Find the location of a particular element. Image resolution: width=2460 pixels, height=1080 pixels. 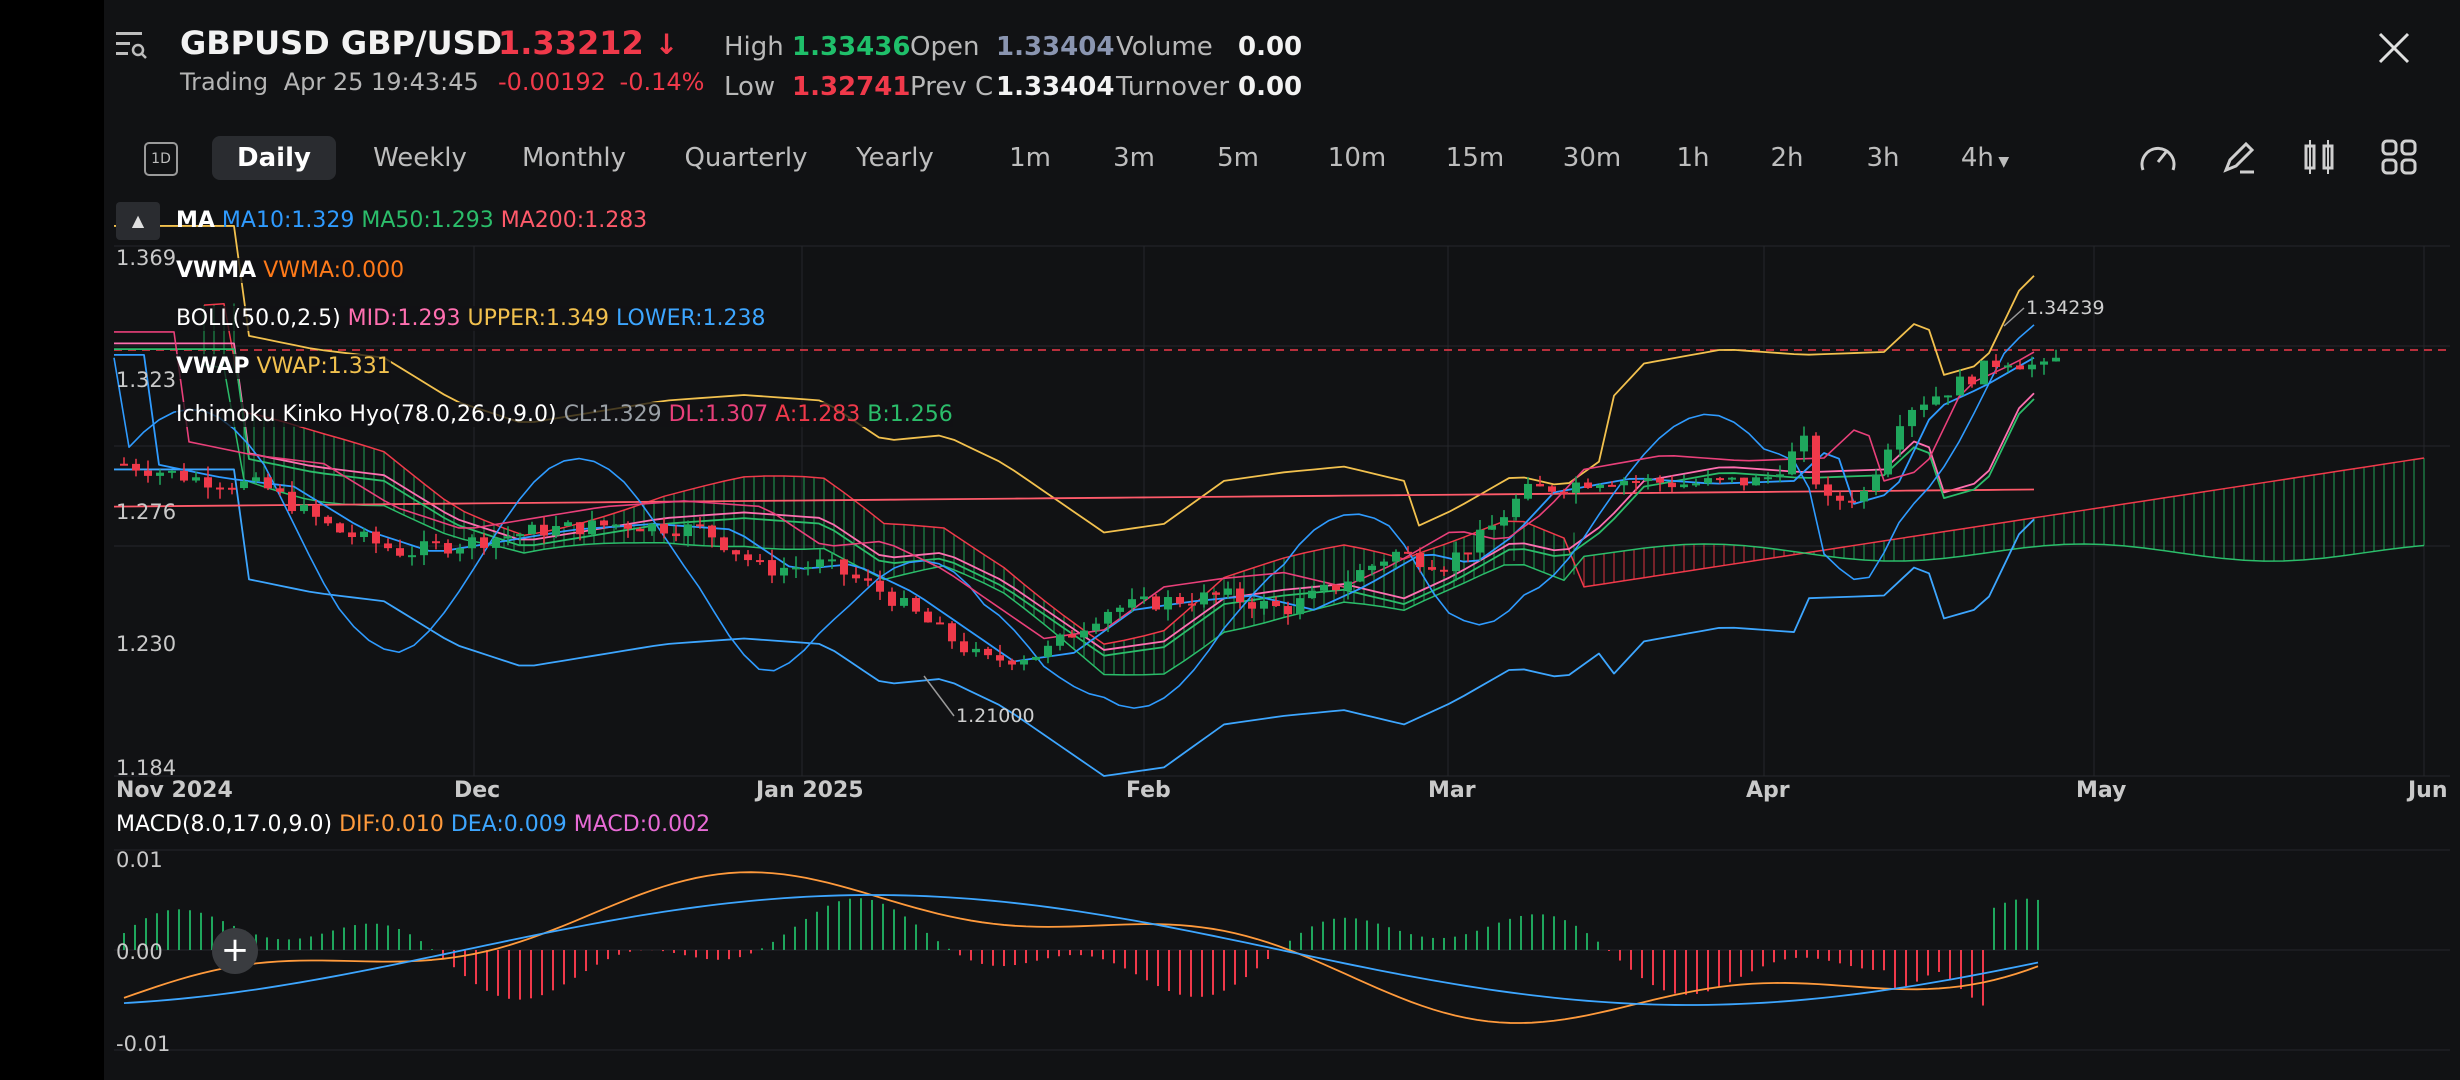

ma50-value: MA50:1.293 is located at coordinates (427, 220).